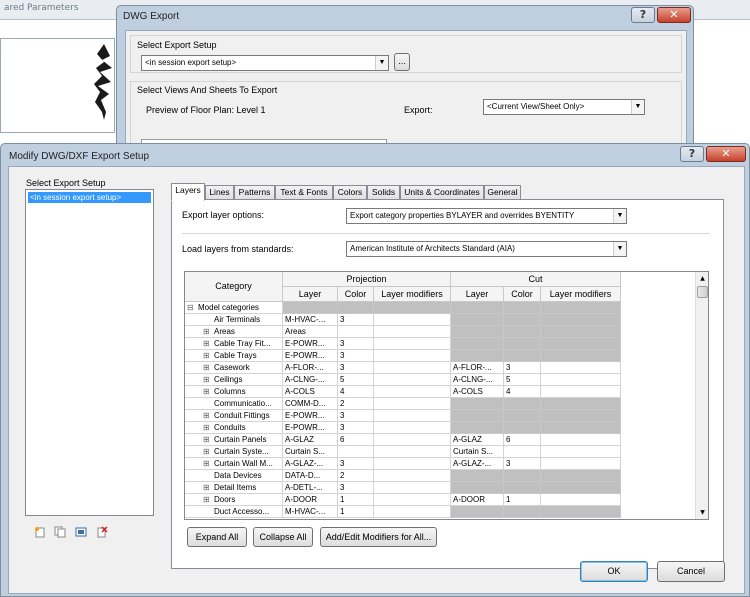  Describe the element at coordinates (60, 532) in the screenshot. I see `duplicate-setup-icon` at that location.